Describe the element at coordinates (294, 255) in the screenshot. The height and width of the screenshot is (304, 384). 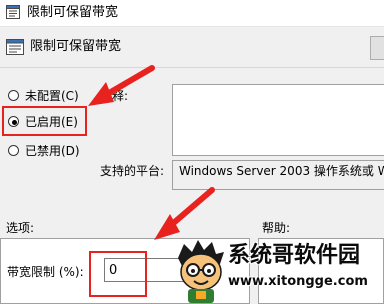
I see `watermark-brand: 系统哥软件园` at that location.